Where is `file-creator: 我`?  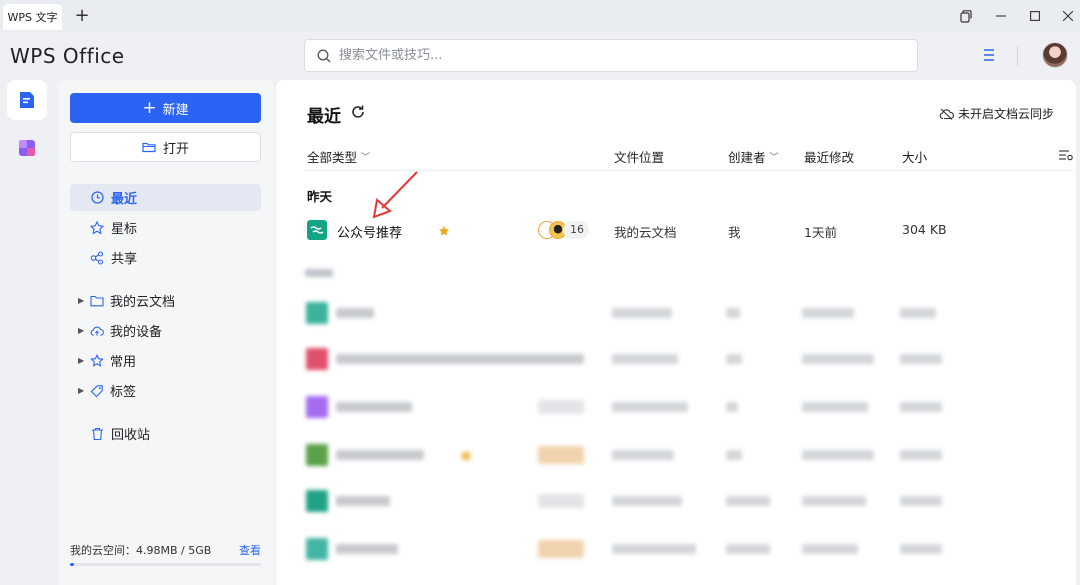 file-creator: 我 is located at coordinates (734, 232).